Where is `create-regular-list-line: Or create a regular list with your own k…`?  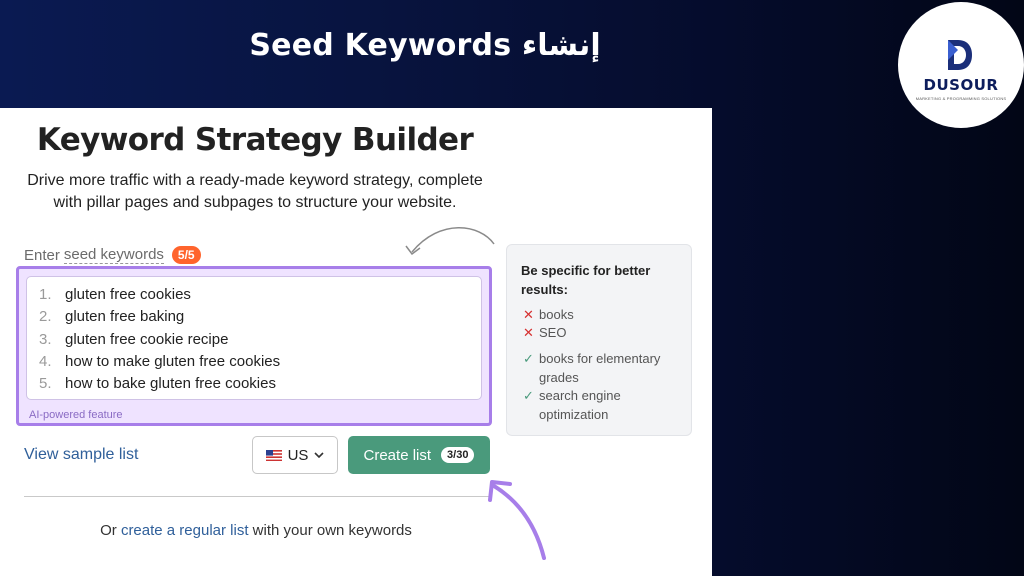 create-regular-list-line: Or create a regular list with your own k… is located at coordinates (256, 530).